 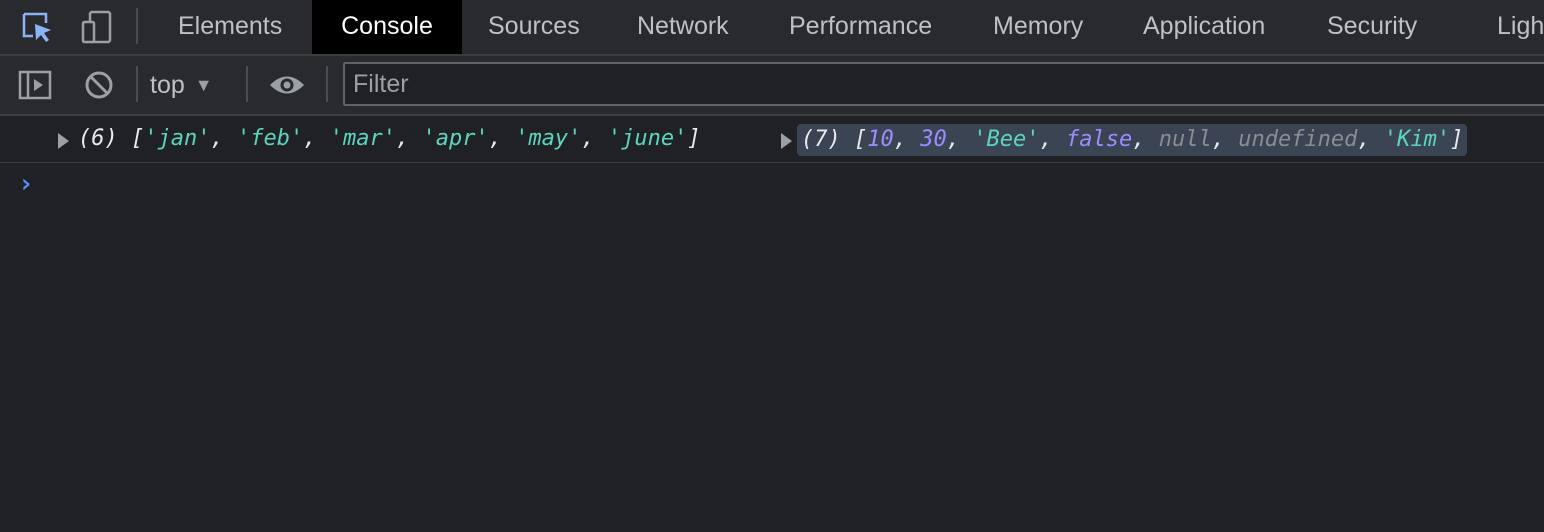 I want to click on filter-input, so click(x=943, y=84).